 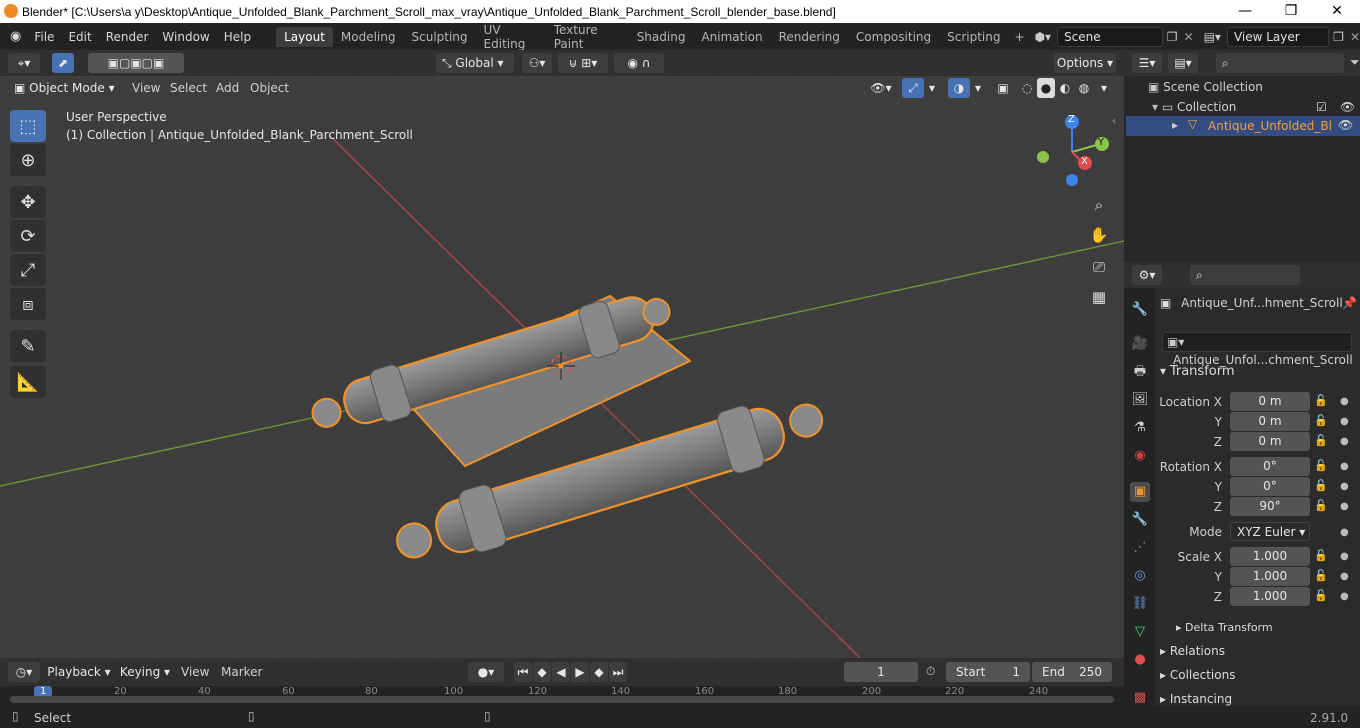 What do you see at coordinates (28, 126) in the screenshot?
I see `select-box-tool-icon: ⬚` at bounding box center [28, 126].